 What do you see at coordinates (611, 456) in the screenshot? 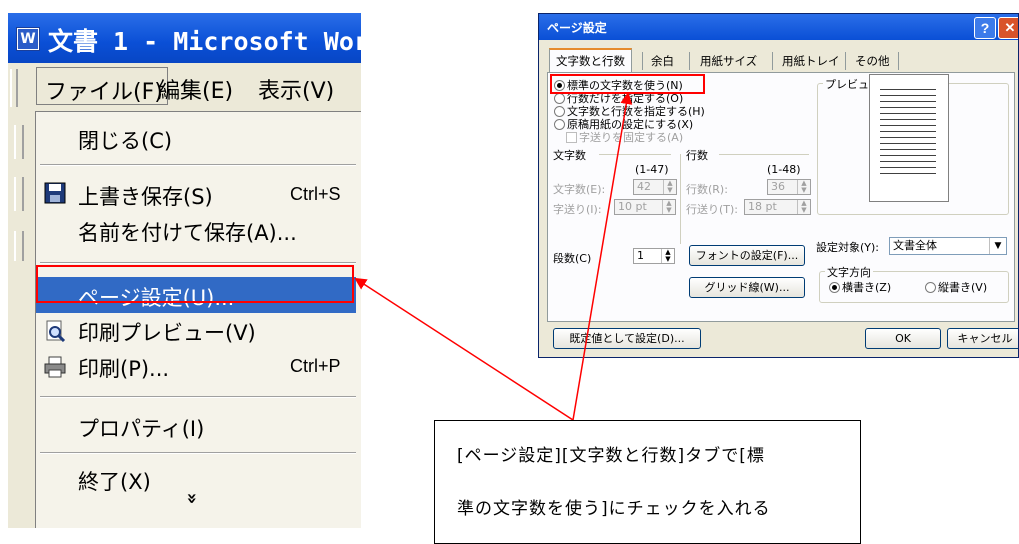
I see `callout-line-1: [ページ設定][文字数と行数]タブで[標` at bounding box center [611, 456].